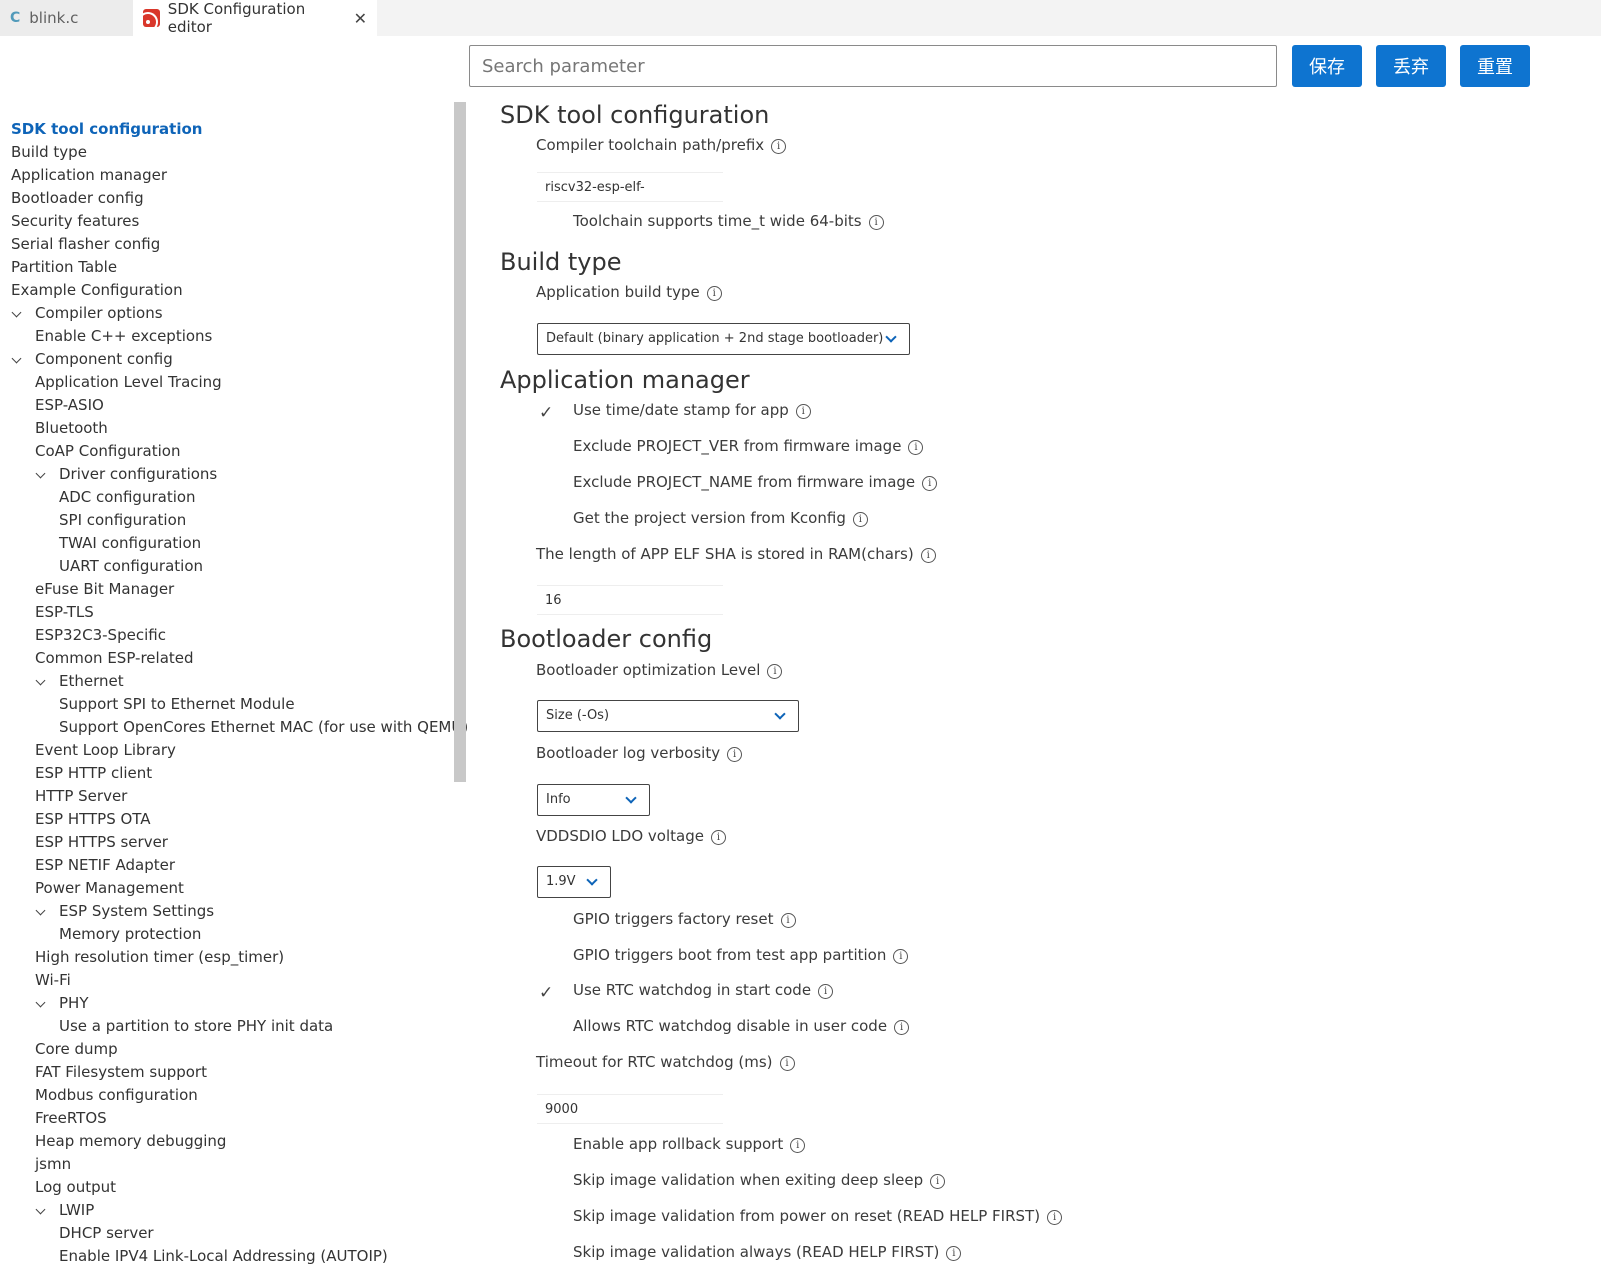  Describe the element at coordinates (231, 635) in the screenshot. I see `sidebar-item-esp32c3-specific: ESP32C3-Specific` at that location.